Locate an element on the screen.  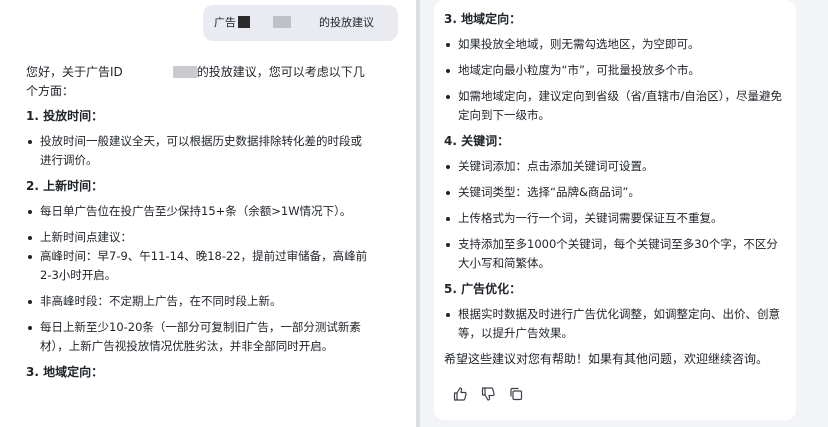
closing-text: 希望这些建议对您有帮助！如果有其他问题，欢迎继续咨询。 is located at coordinates (606, 359).